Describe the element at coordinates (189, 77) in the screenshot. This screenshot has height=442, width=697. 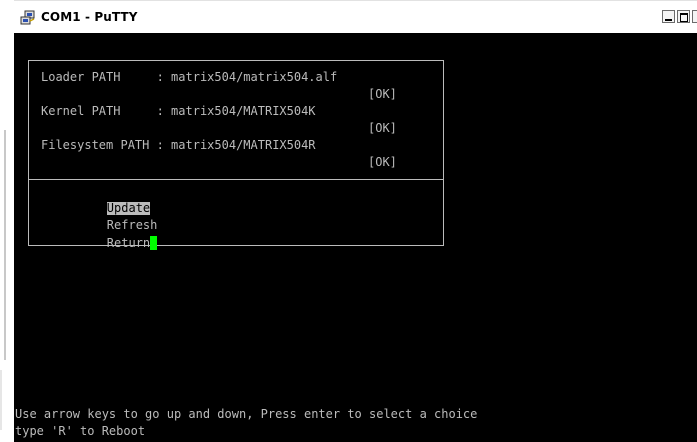
I see `loader-path-line: Loader PATH : matrix504/matrix504.alf` at that location.